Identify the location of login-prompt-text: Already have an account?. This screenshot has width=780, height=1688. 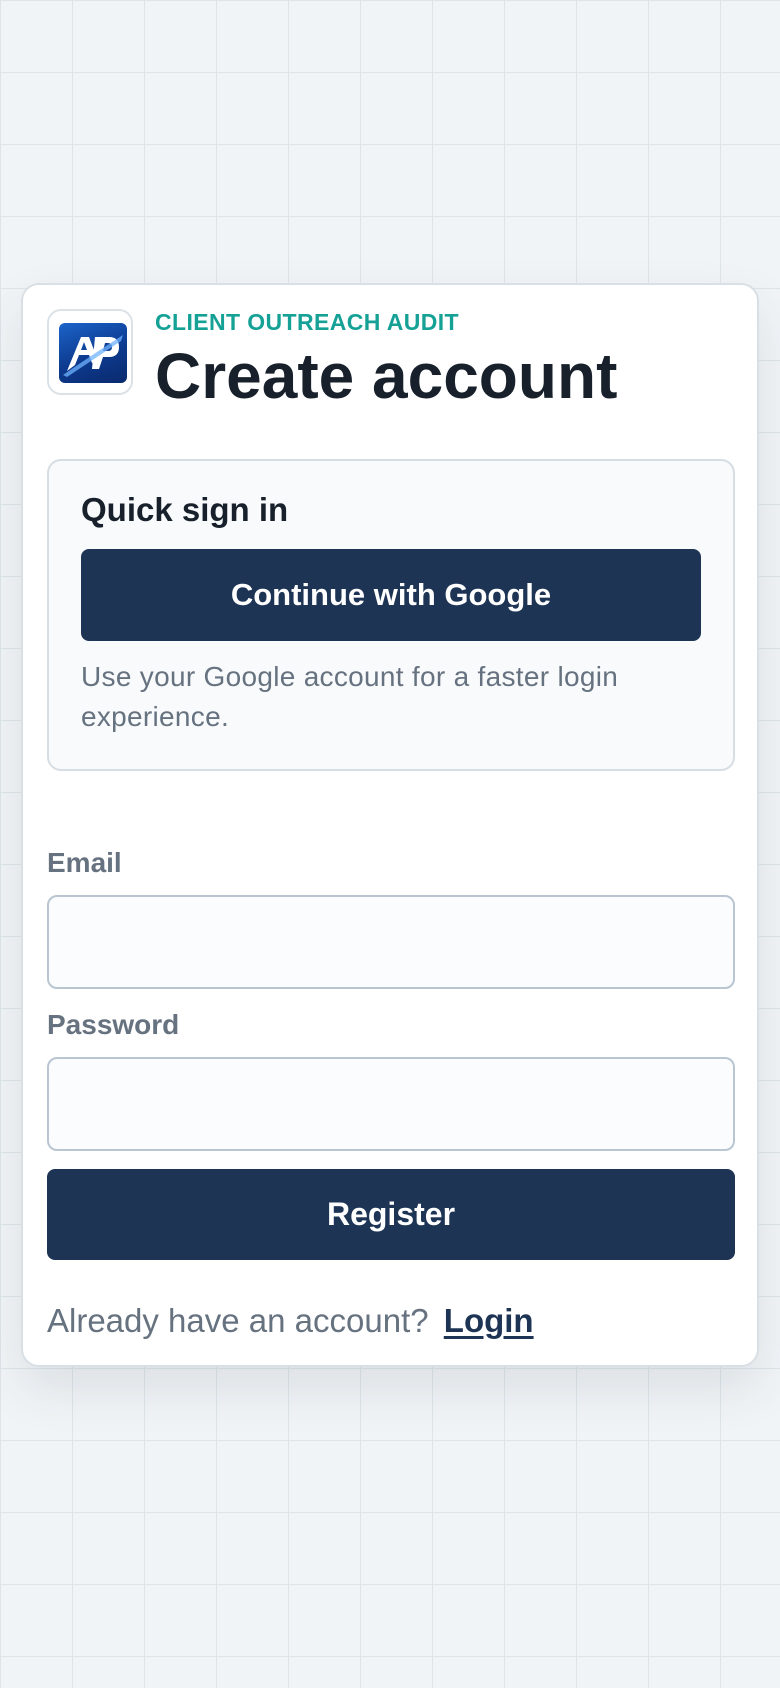
(238, 1320).